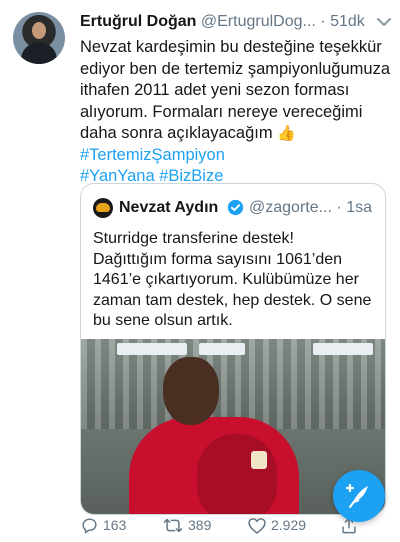 Image resolution: width=400 pixels, height=542 pixels. Describe the element at coordinates (138, 21) in the screenshot. I see `author-name: Ertuğrul Doğan` at that location.